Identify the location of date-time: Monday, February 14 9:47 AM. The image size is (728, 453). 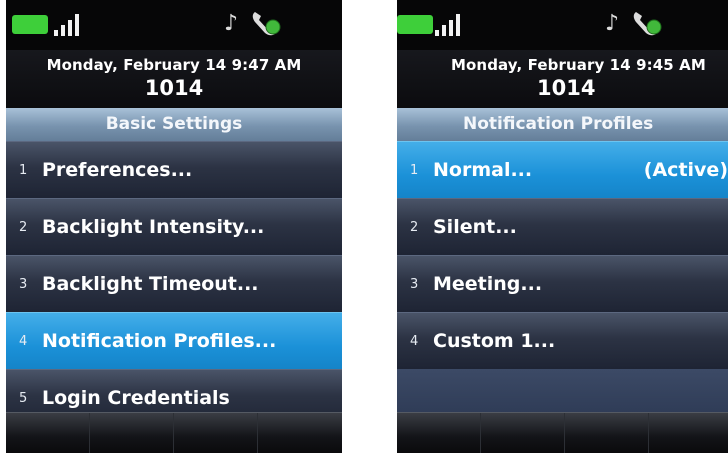
(174, 65).